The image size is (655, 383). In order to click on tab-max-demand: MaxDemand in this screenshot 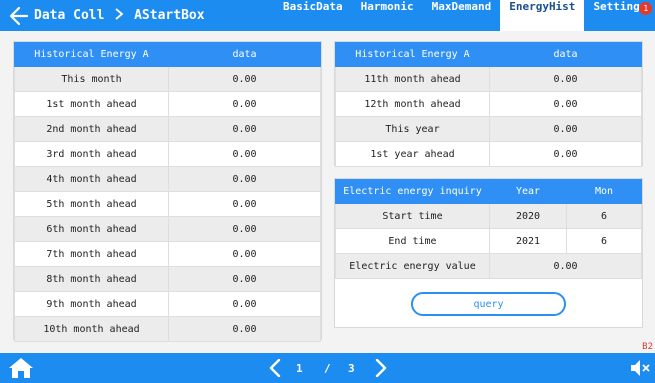, I will do `click(462, 15)`.